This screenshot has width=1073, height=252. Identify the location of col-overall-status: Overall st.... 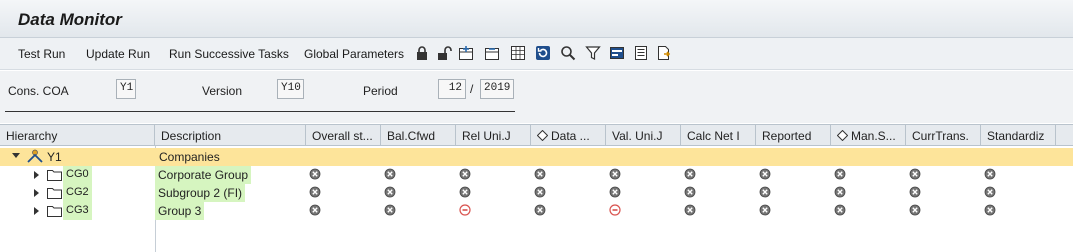
(343, 135).